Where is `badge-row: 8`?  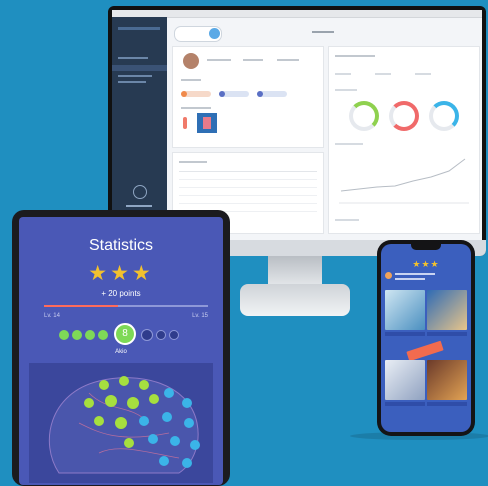
badge-row: 8 is located at coordinates (124, 335).